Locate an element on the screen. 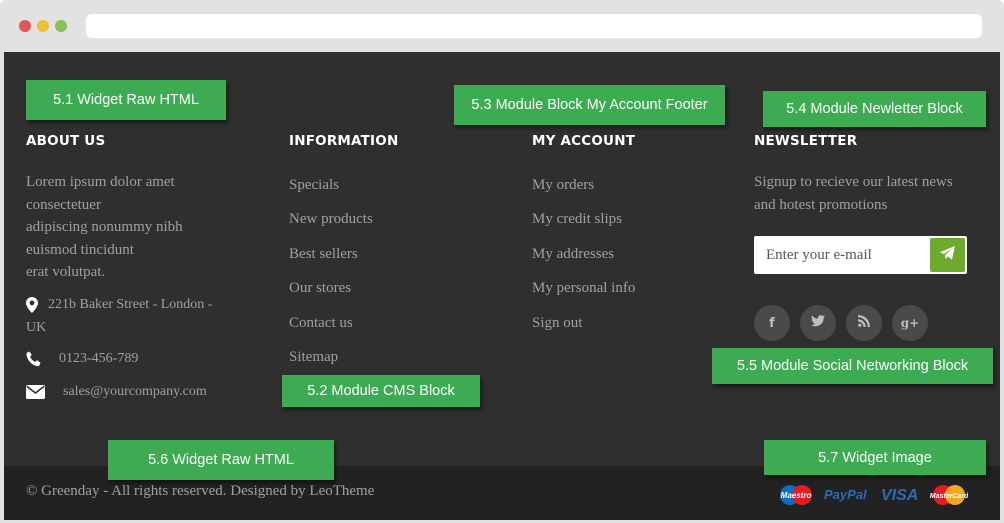  label-widget-image-5-7: 5.7 Widget Image is located at coordinates (875, 457).